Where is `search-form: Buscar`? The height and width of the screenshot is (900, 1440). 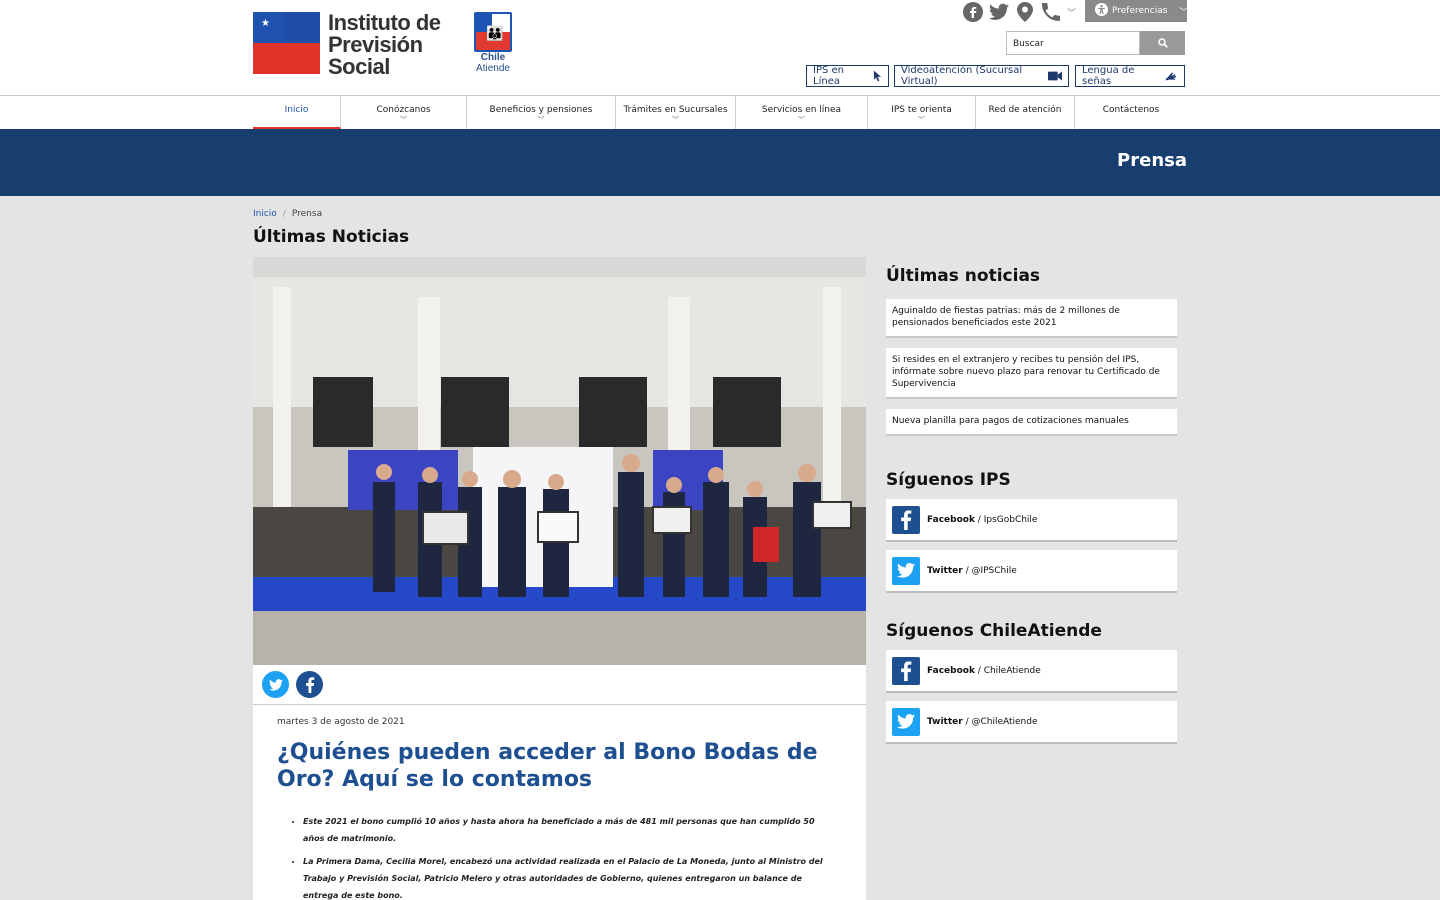 search-form: Buscar is located at coordinates (1095, 43).